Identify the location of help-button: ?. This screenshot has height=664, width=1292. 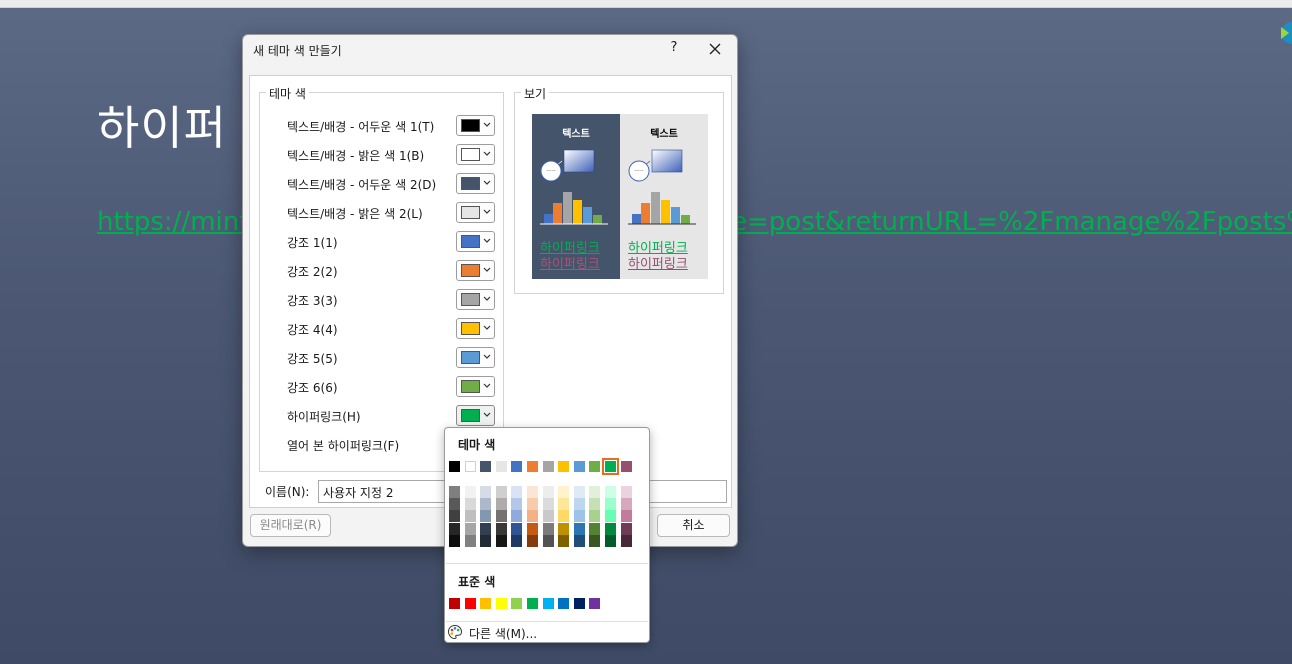
(674, 47).